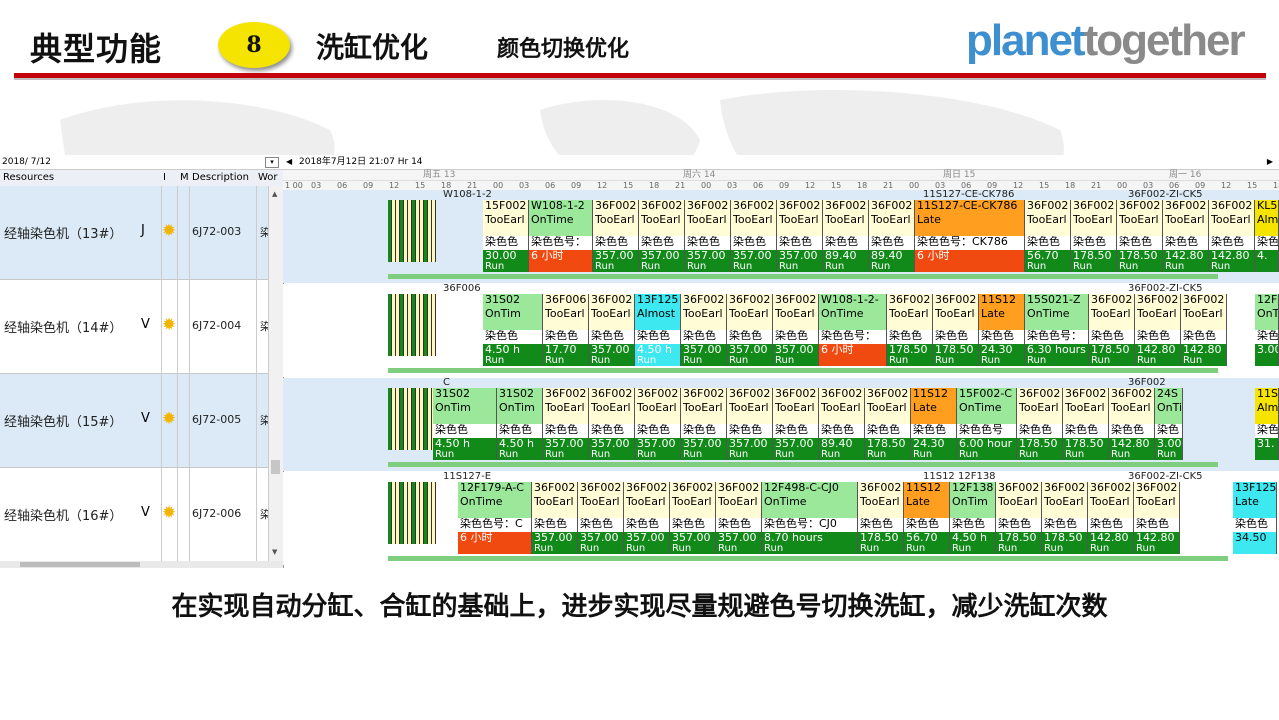 The image size is (1279, 720). Describe the element at coordinates (973, 518) in the screenshot. I see `operation-block: 12F138 OnTim 染色色 4.50 h Run` at that location.